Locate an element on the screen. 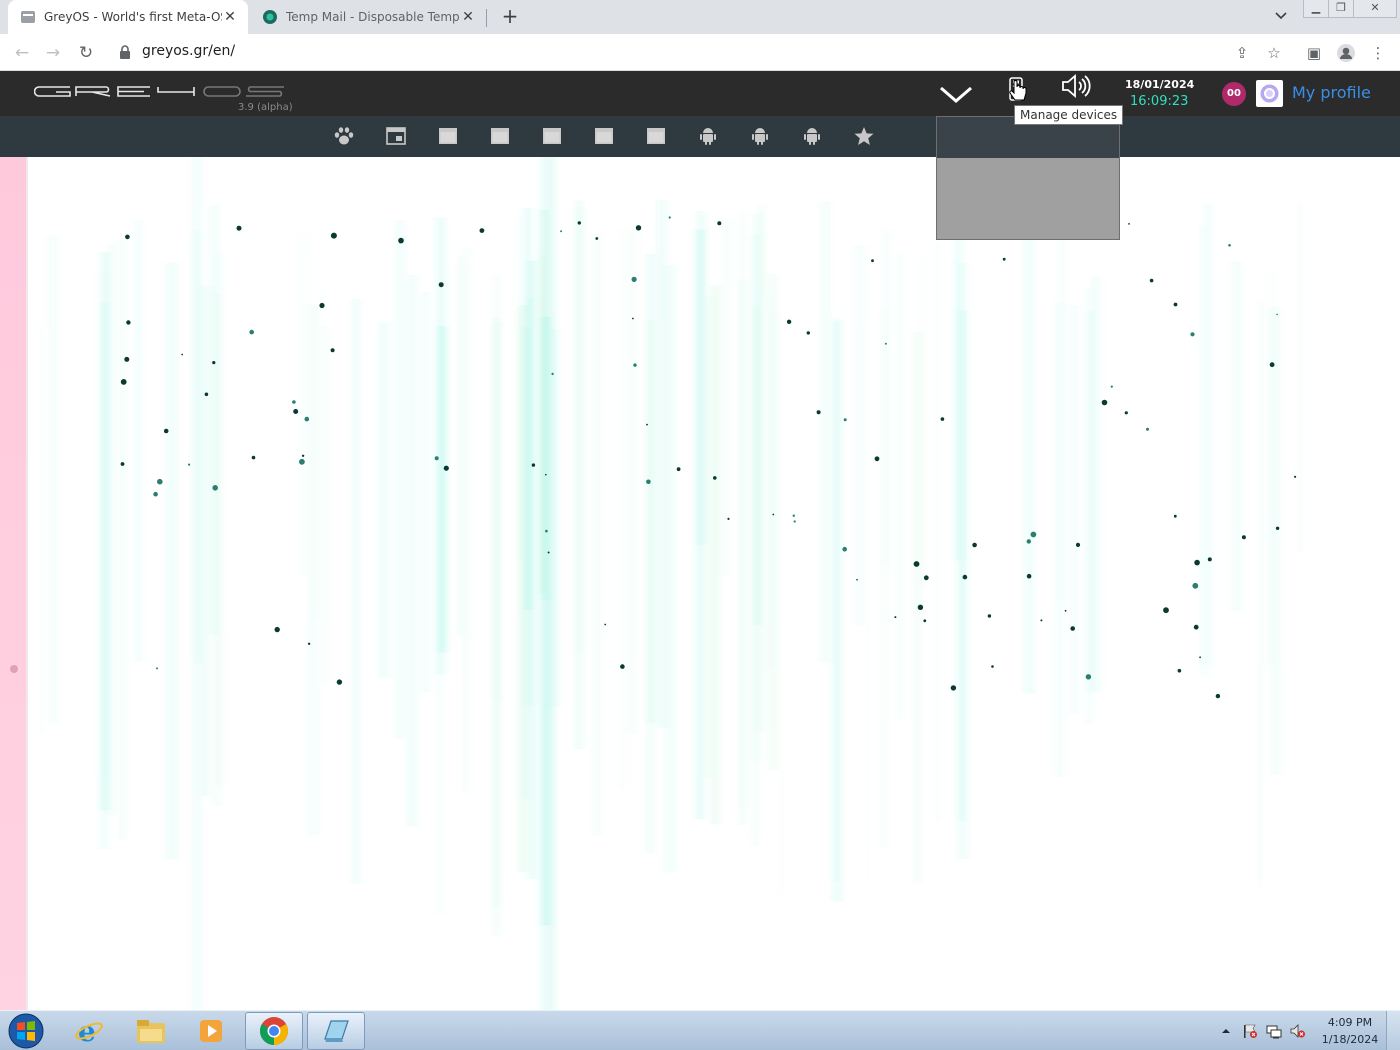  kebab-menu-icon: ⋮ is located at coordinates (1378, 53).